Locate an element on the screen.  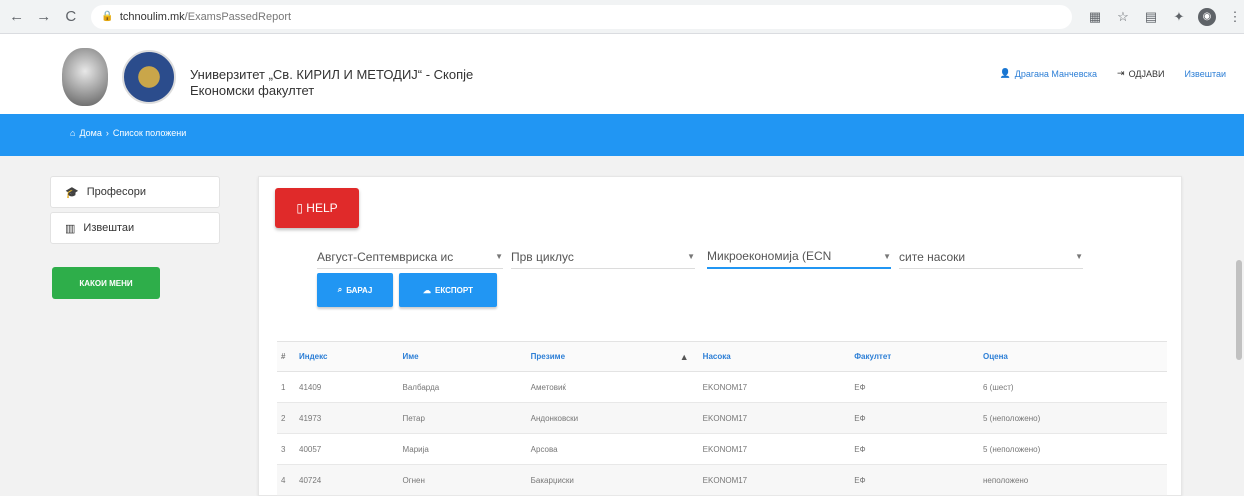
translate-icon: ▦ is located at coordinates (1095, 17).